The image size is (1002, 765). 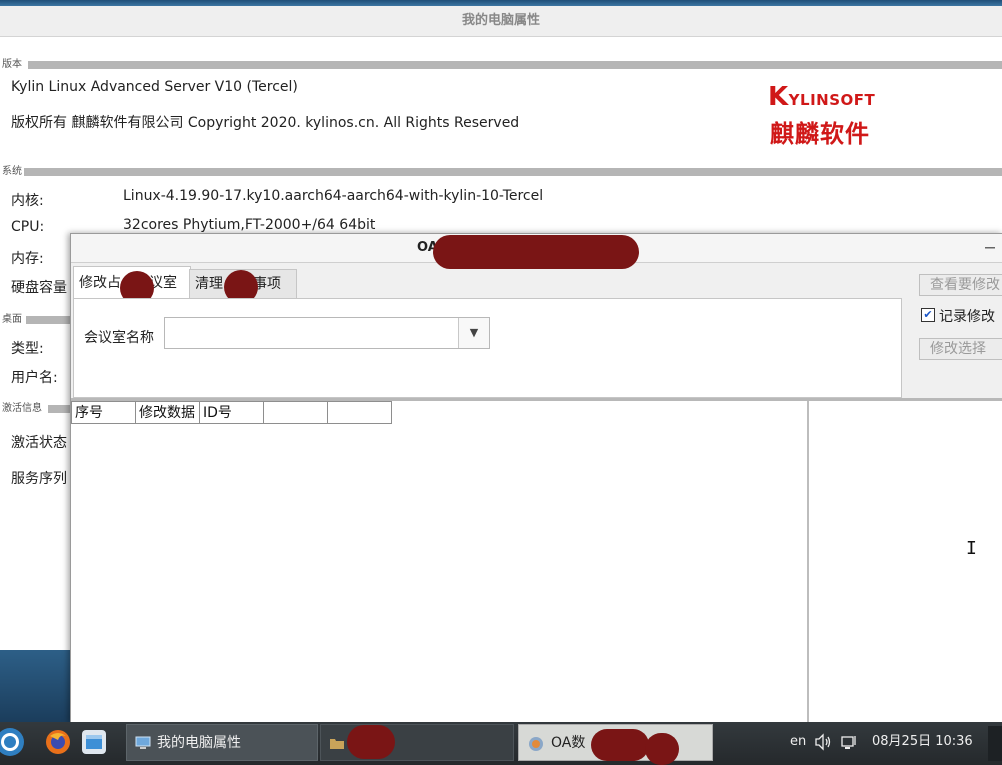 What do you see at coordinates (922, 742) in the screenshot?
I see `clock: 08月25日 10:36` at bounding box center [922, 742].